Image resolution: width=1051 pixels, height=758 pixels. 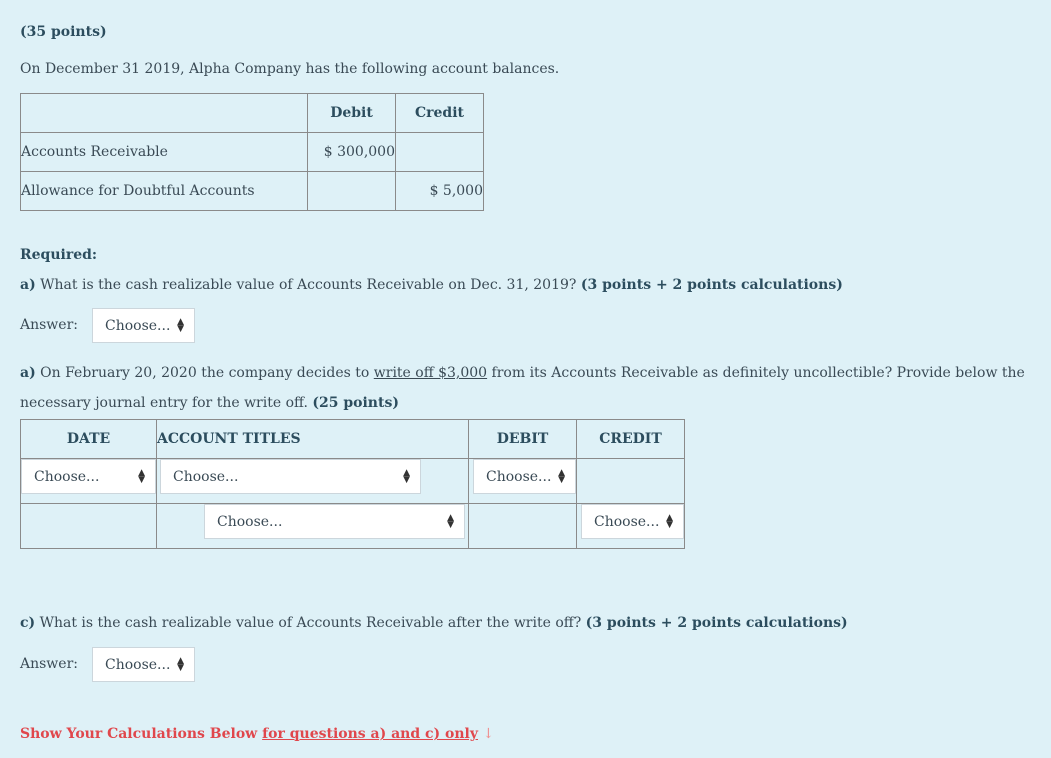 What do you see at coordinates (439, 191) in the screenshot?
I see `credit-value: $ 5,000` at bounding box center [439, 191].